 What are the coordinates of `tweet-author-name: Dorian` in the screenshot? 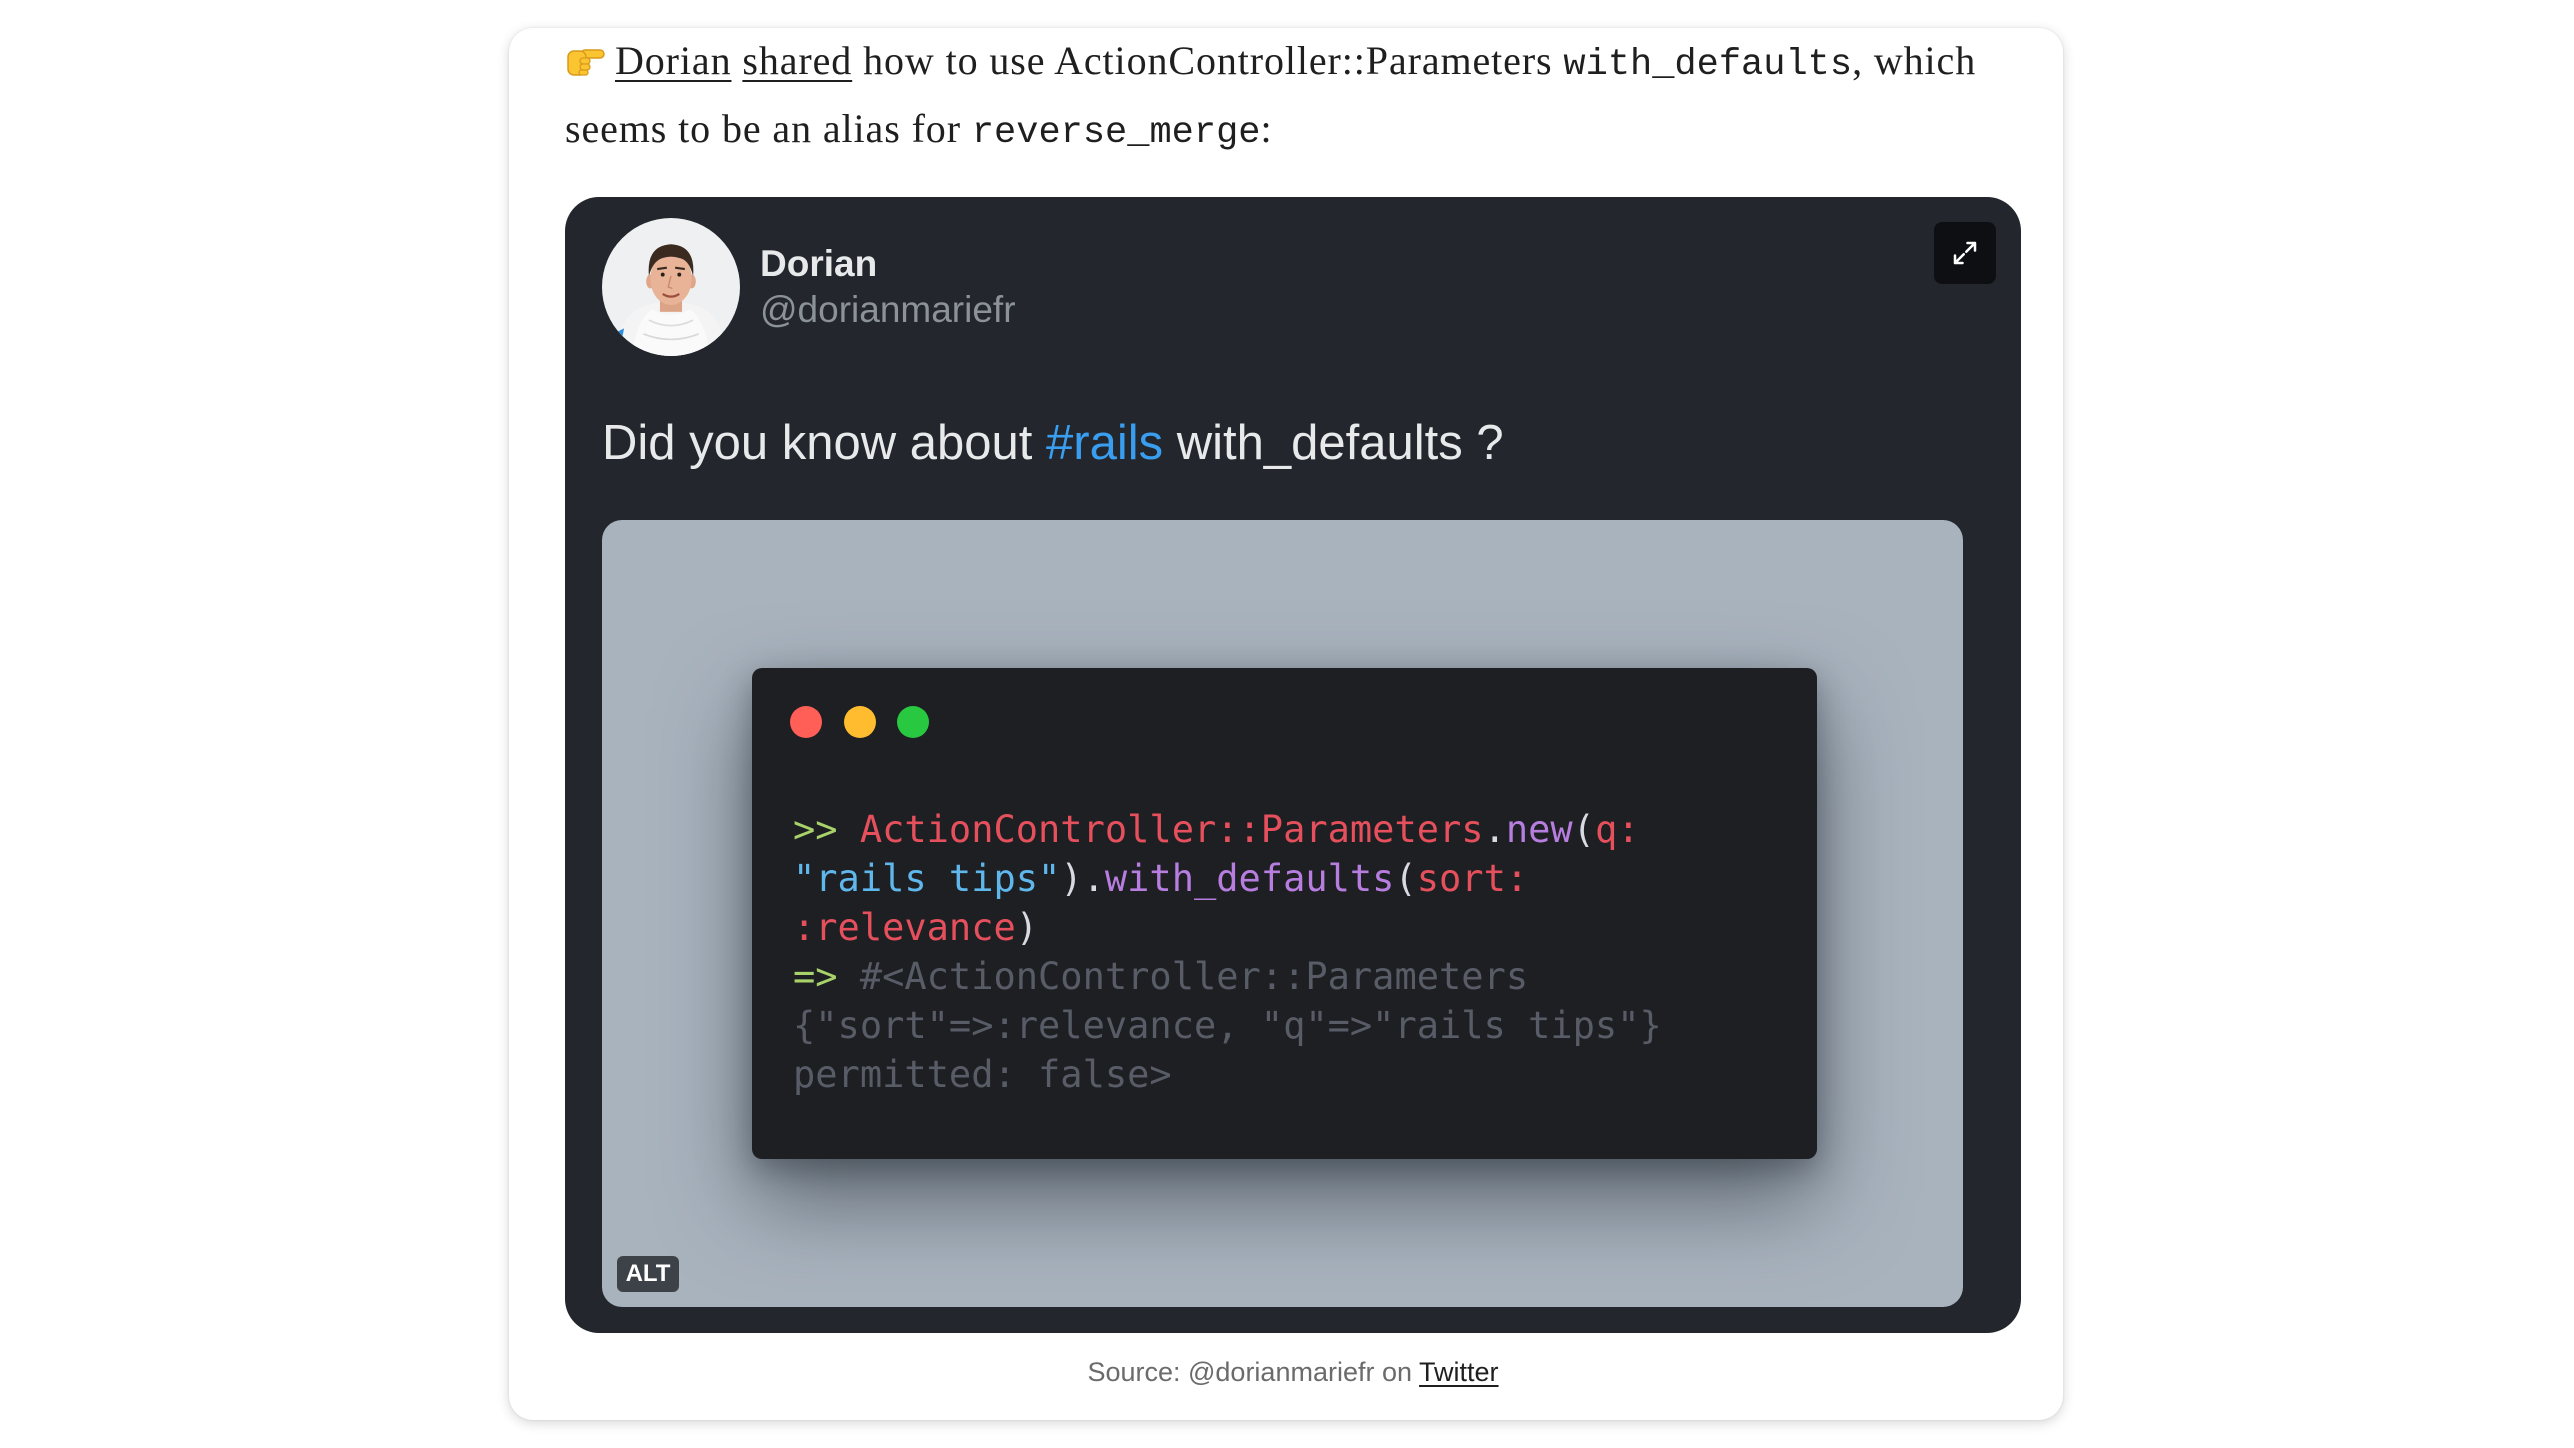 It's located at (818, 264).